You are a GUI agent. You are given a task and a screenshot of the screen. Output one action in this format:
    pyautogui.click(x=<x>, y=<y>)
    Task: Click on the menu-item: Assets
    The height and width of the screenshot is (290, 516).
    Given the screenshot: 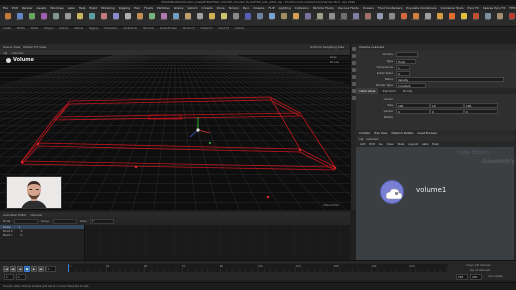 What is the action you would take?
    pyautogui.click(x=42, y=8)
    